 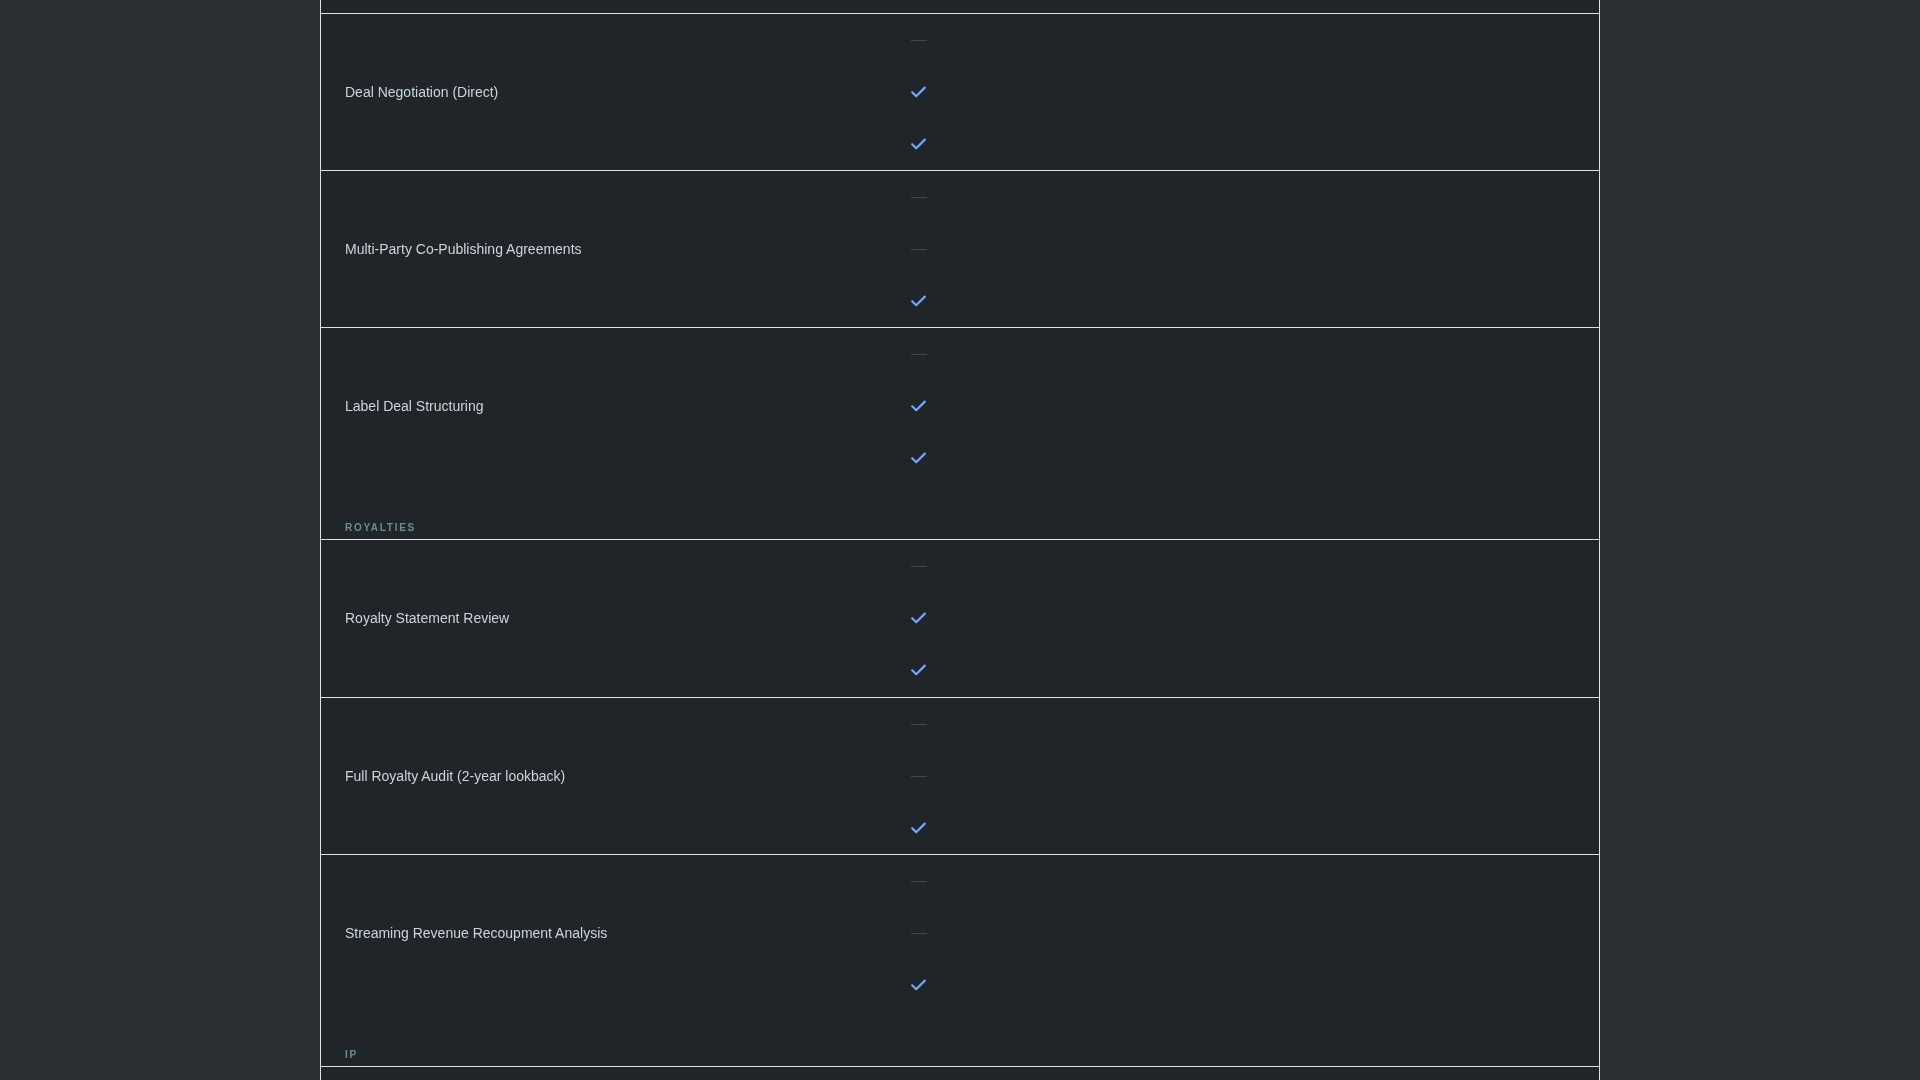 What do you see at coordinates (422, 92) in the screenshot?
I see `feature-name: Deal Negotiation (Direct)` at bounding box center [422, 92].